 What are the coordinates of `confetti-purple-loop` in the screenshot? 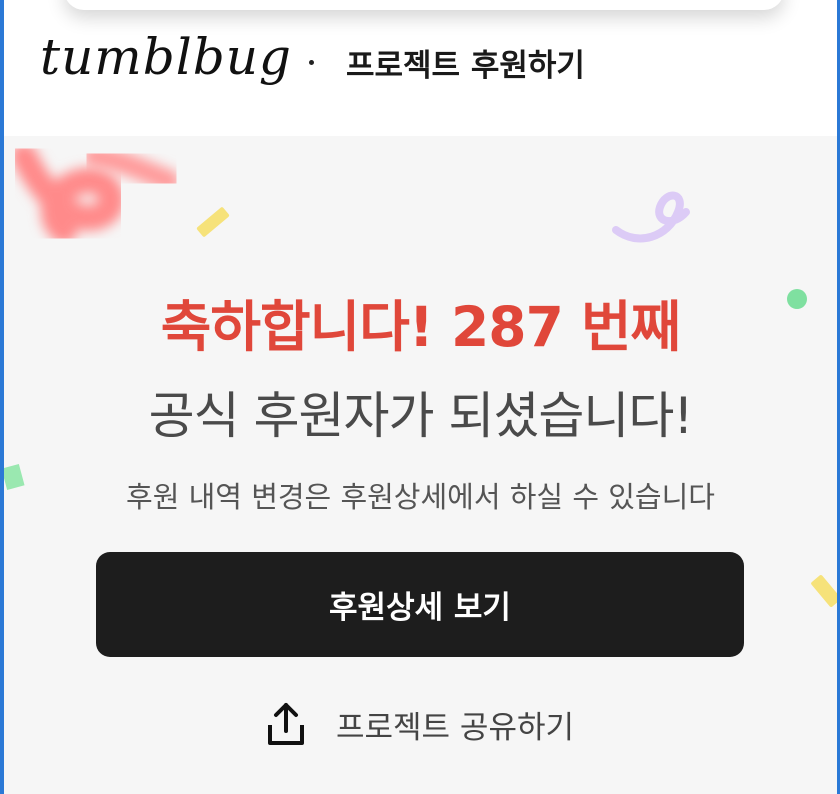 It's located at (651, 217).